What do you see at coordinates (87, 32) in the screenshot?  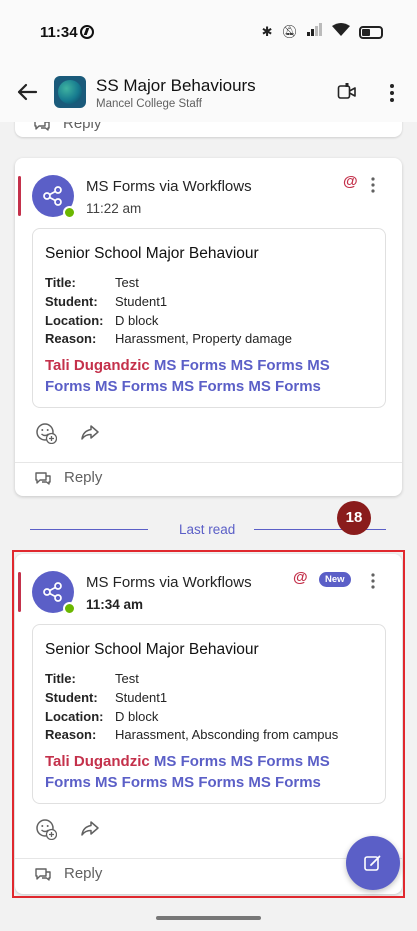 I see `data-saver-icon` at bounding box center [87, 32].